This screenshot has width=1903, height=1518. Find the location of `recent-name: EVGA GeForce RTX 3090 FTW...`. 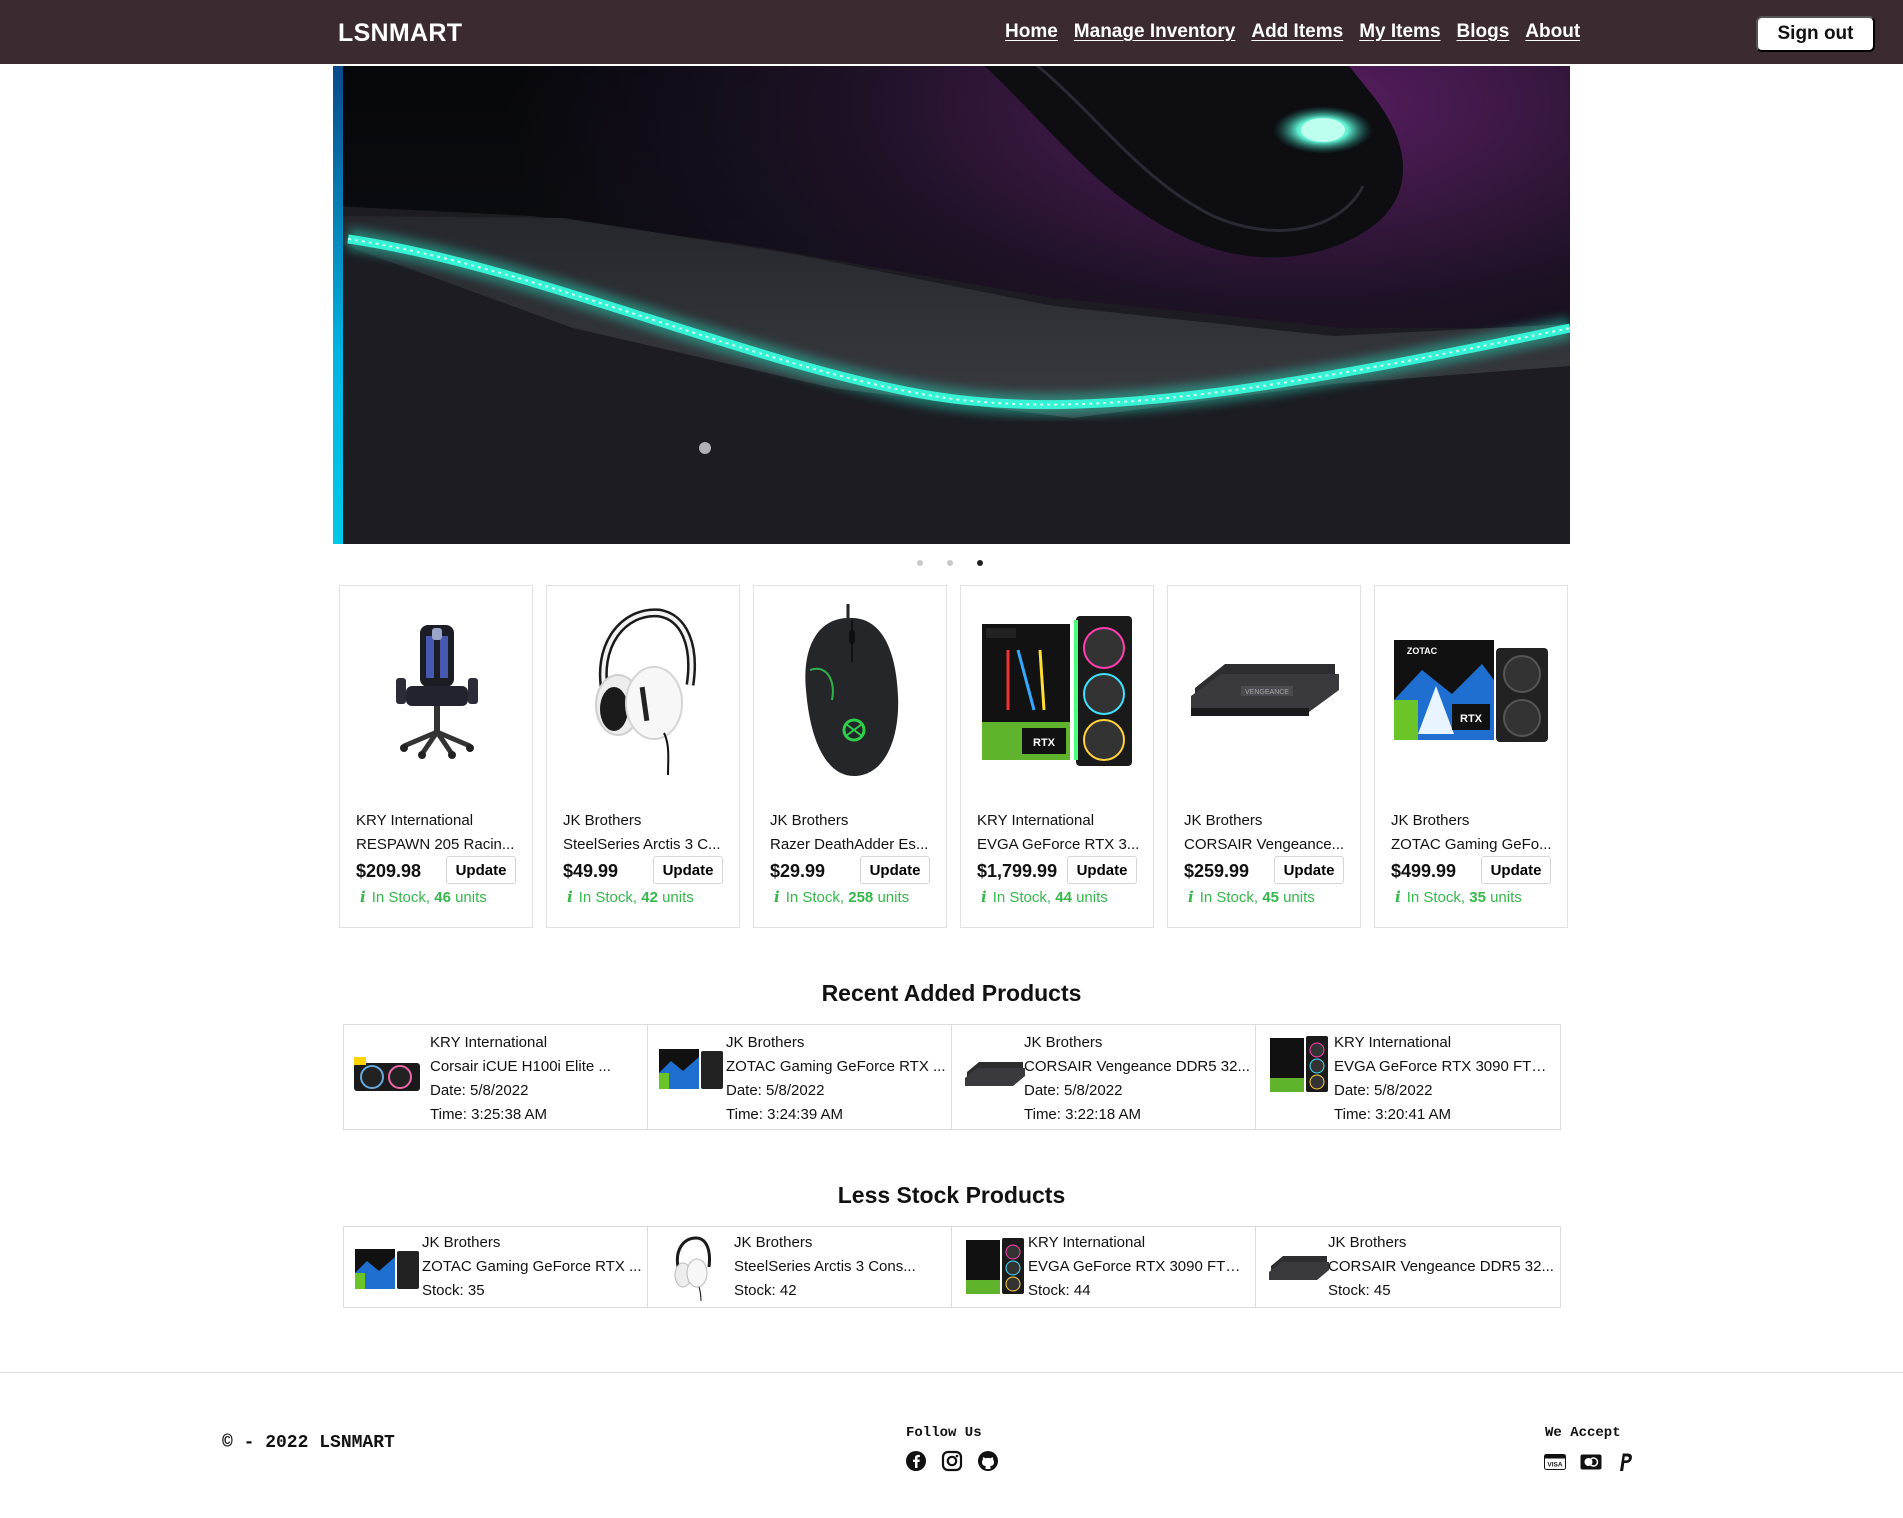

recent-name: EVGA GeForce RTX 3090 FTW... is located at coordinates (1444, 1066).